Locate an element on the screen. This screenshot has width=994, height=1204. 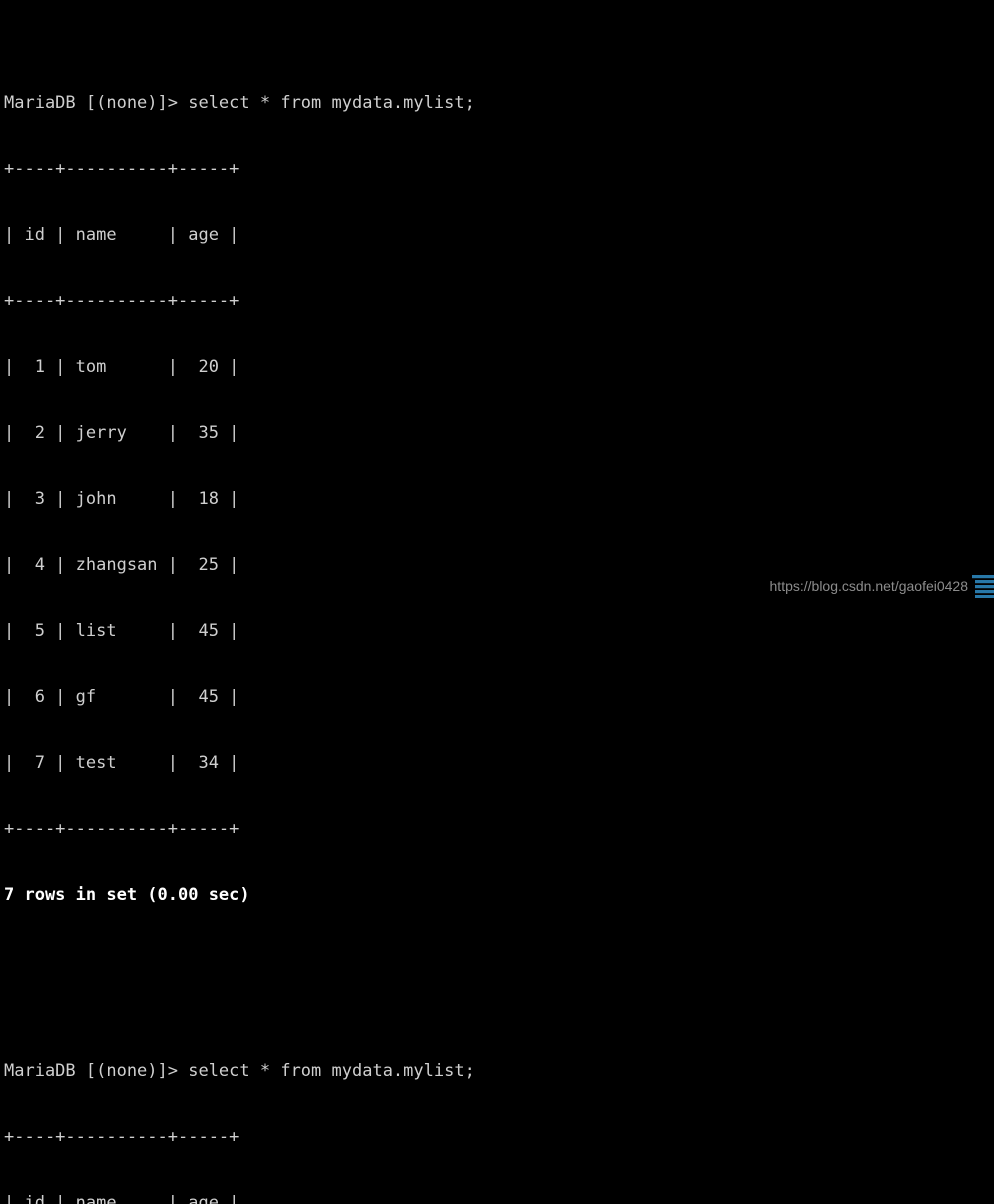
table-header-row-1: | id | name | age | is located at coordinates (122, 235).